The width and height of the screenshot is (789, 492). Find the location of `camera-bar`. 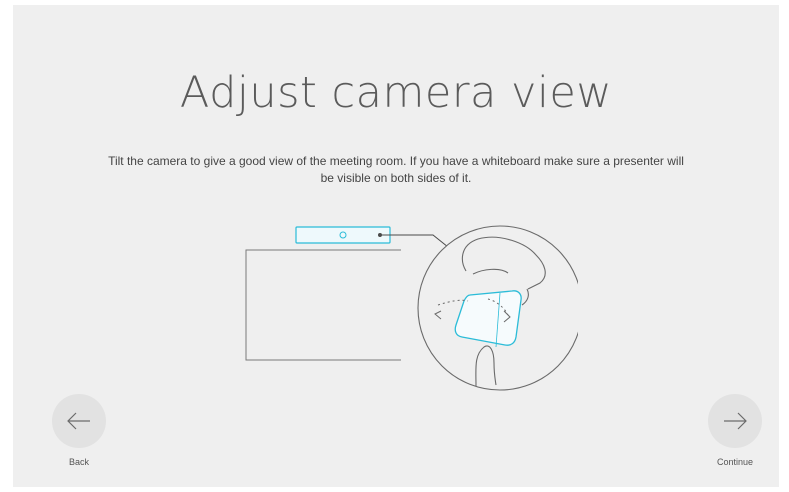

camera-bar is located at coordinates (343, 235).